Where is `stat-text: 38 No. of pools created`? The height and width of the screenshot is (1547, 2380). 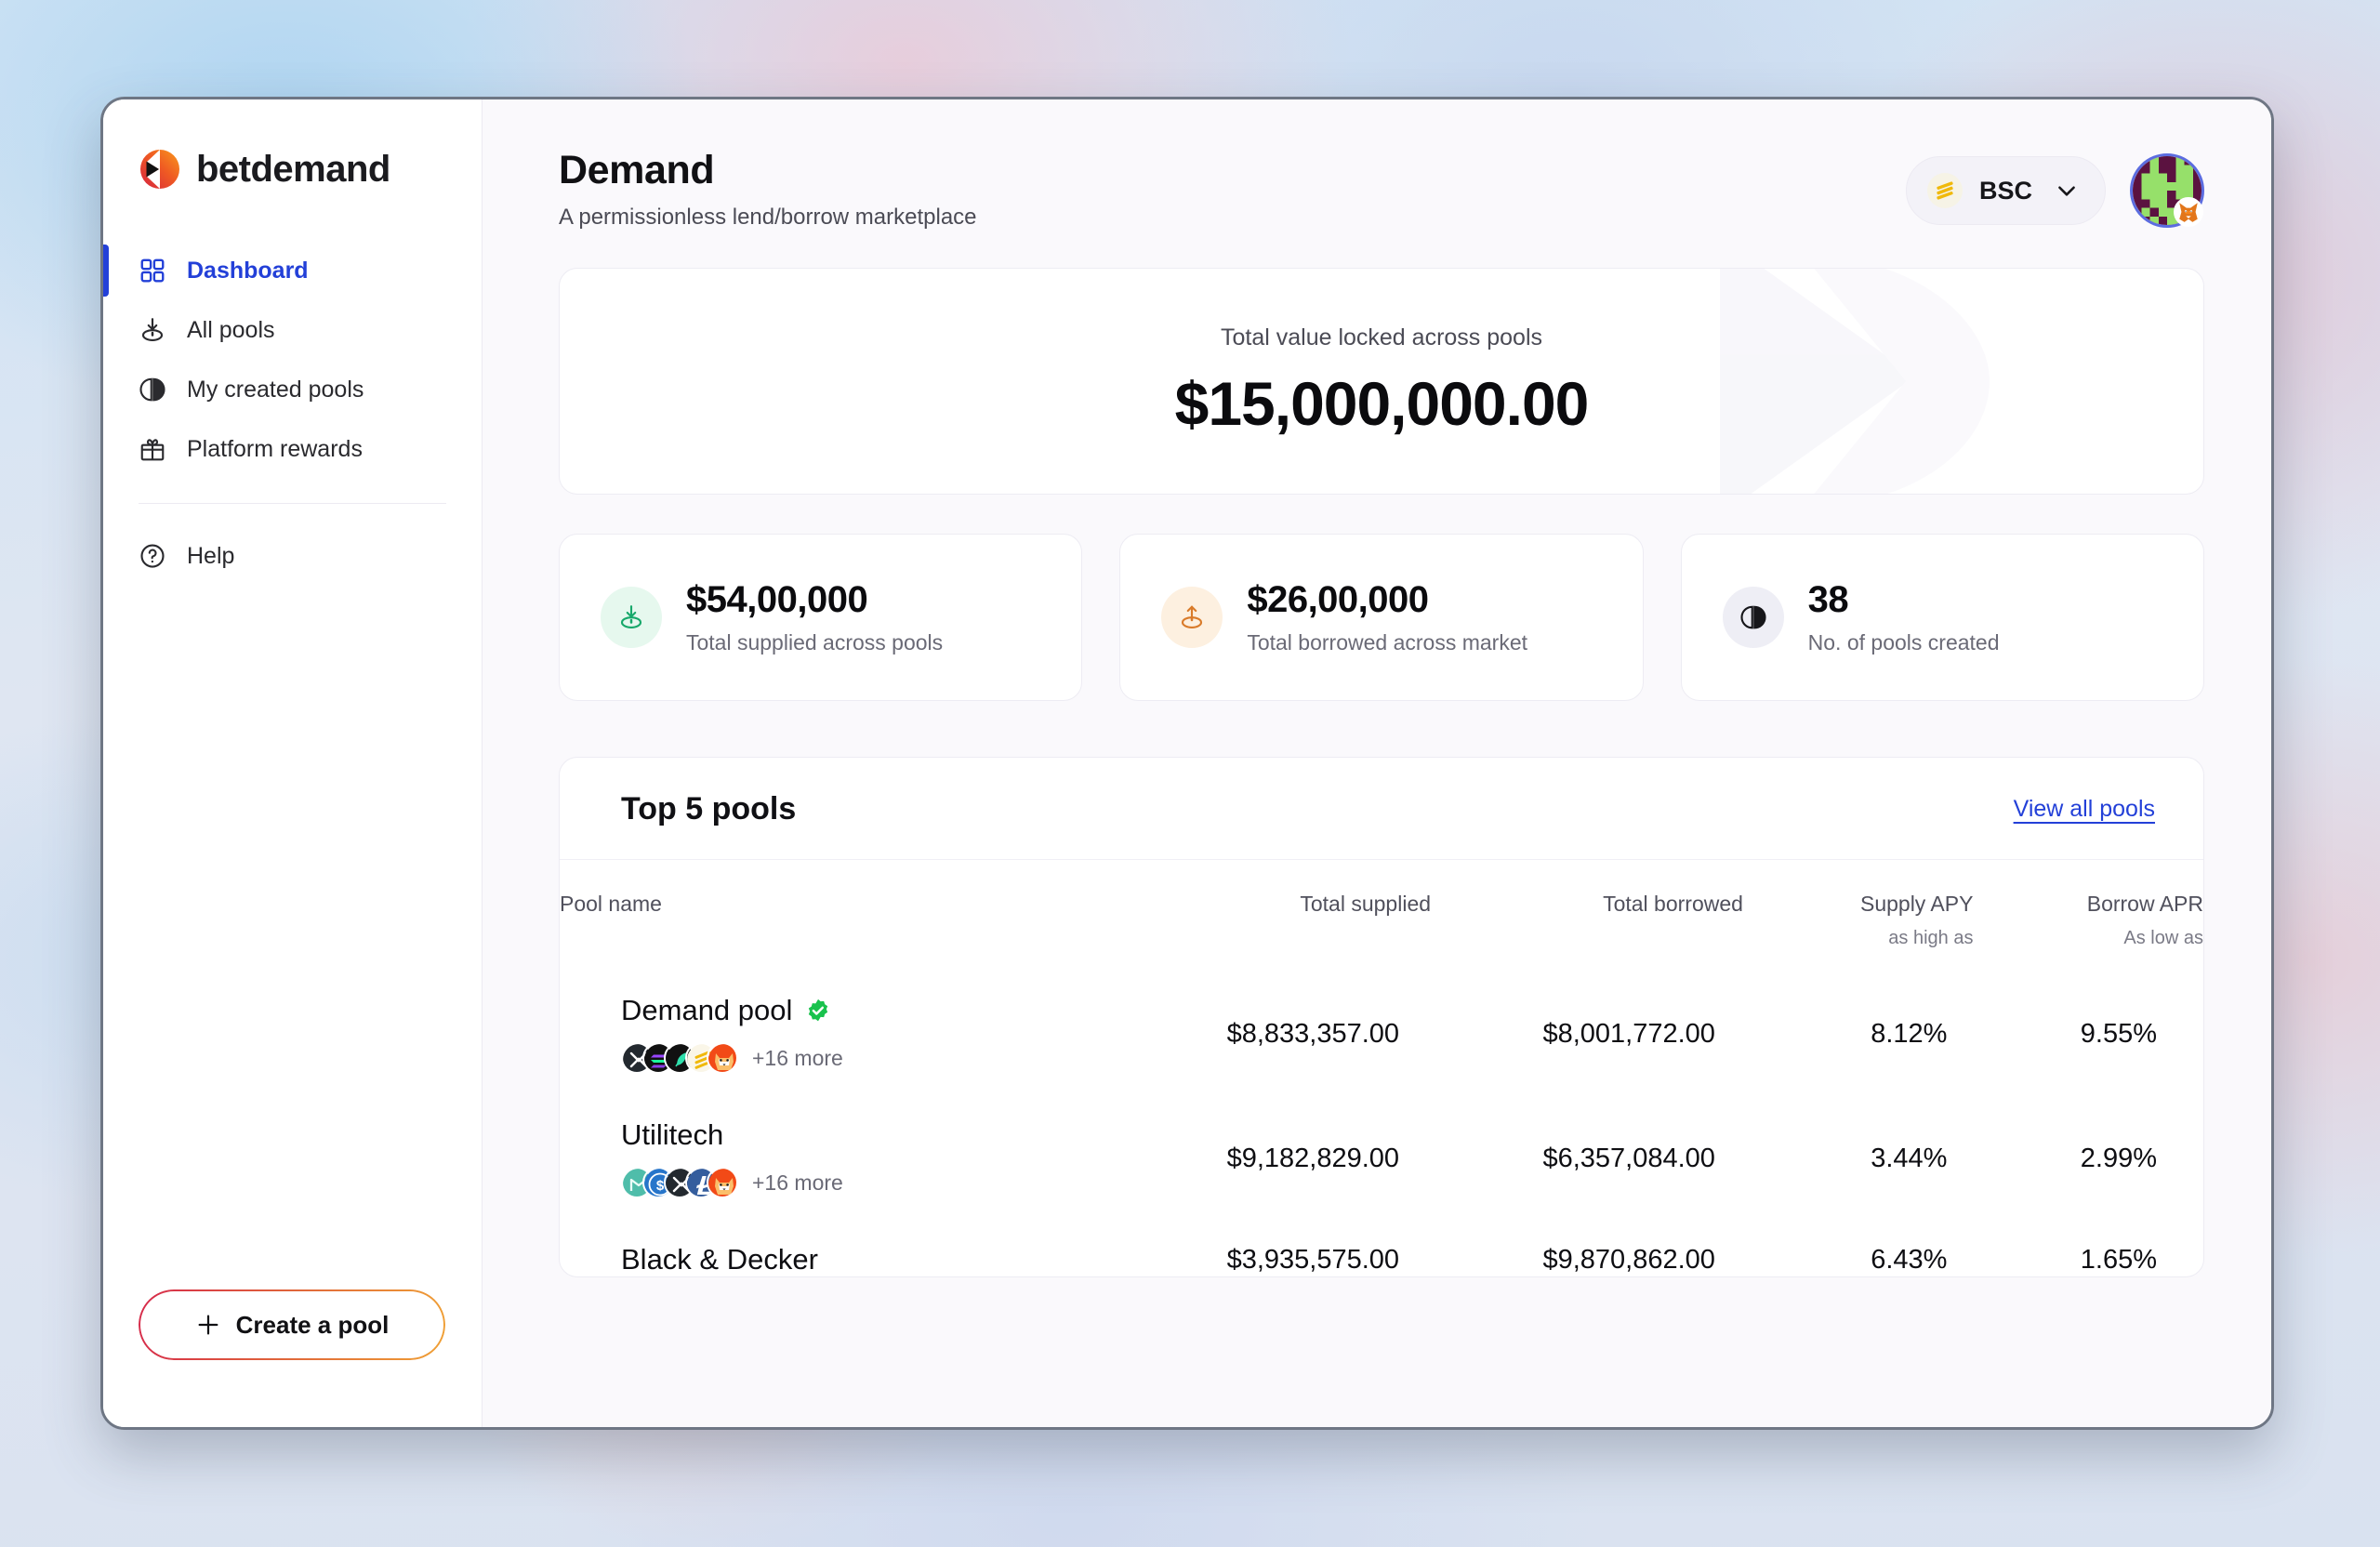
stat-text: 38 No. of pools created is located at coordinates (1904, 617).